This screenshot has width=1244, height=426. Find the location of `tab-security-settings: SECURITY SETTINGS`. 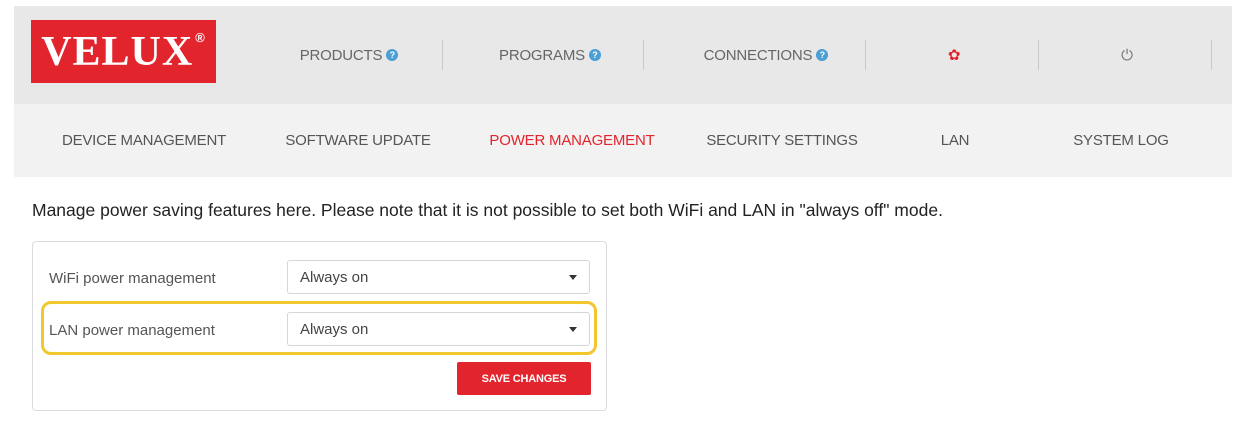

tab-security-settings: SECURITY SETTINGS is located at coordinates (782, 140).